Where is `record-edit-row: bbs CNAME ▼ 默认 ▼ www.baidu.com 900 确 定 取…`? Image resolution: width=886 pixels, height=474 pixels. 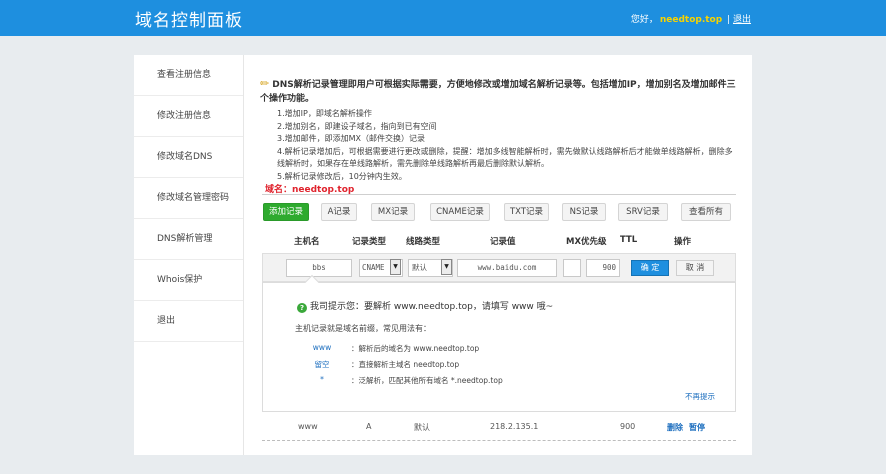 record-edit-row: bbs CNAME ▼ 默认 ▼ www.baidu.com 900 确 定 取… is located at coordinates (499, 267).